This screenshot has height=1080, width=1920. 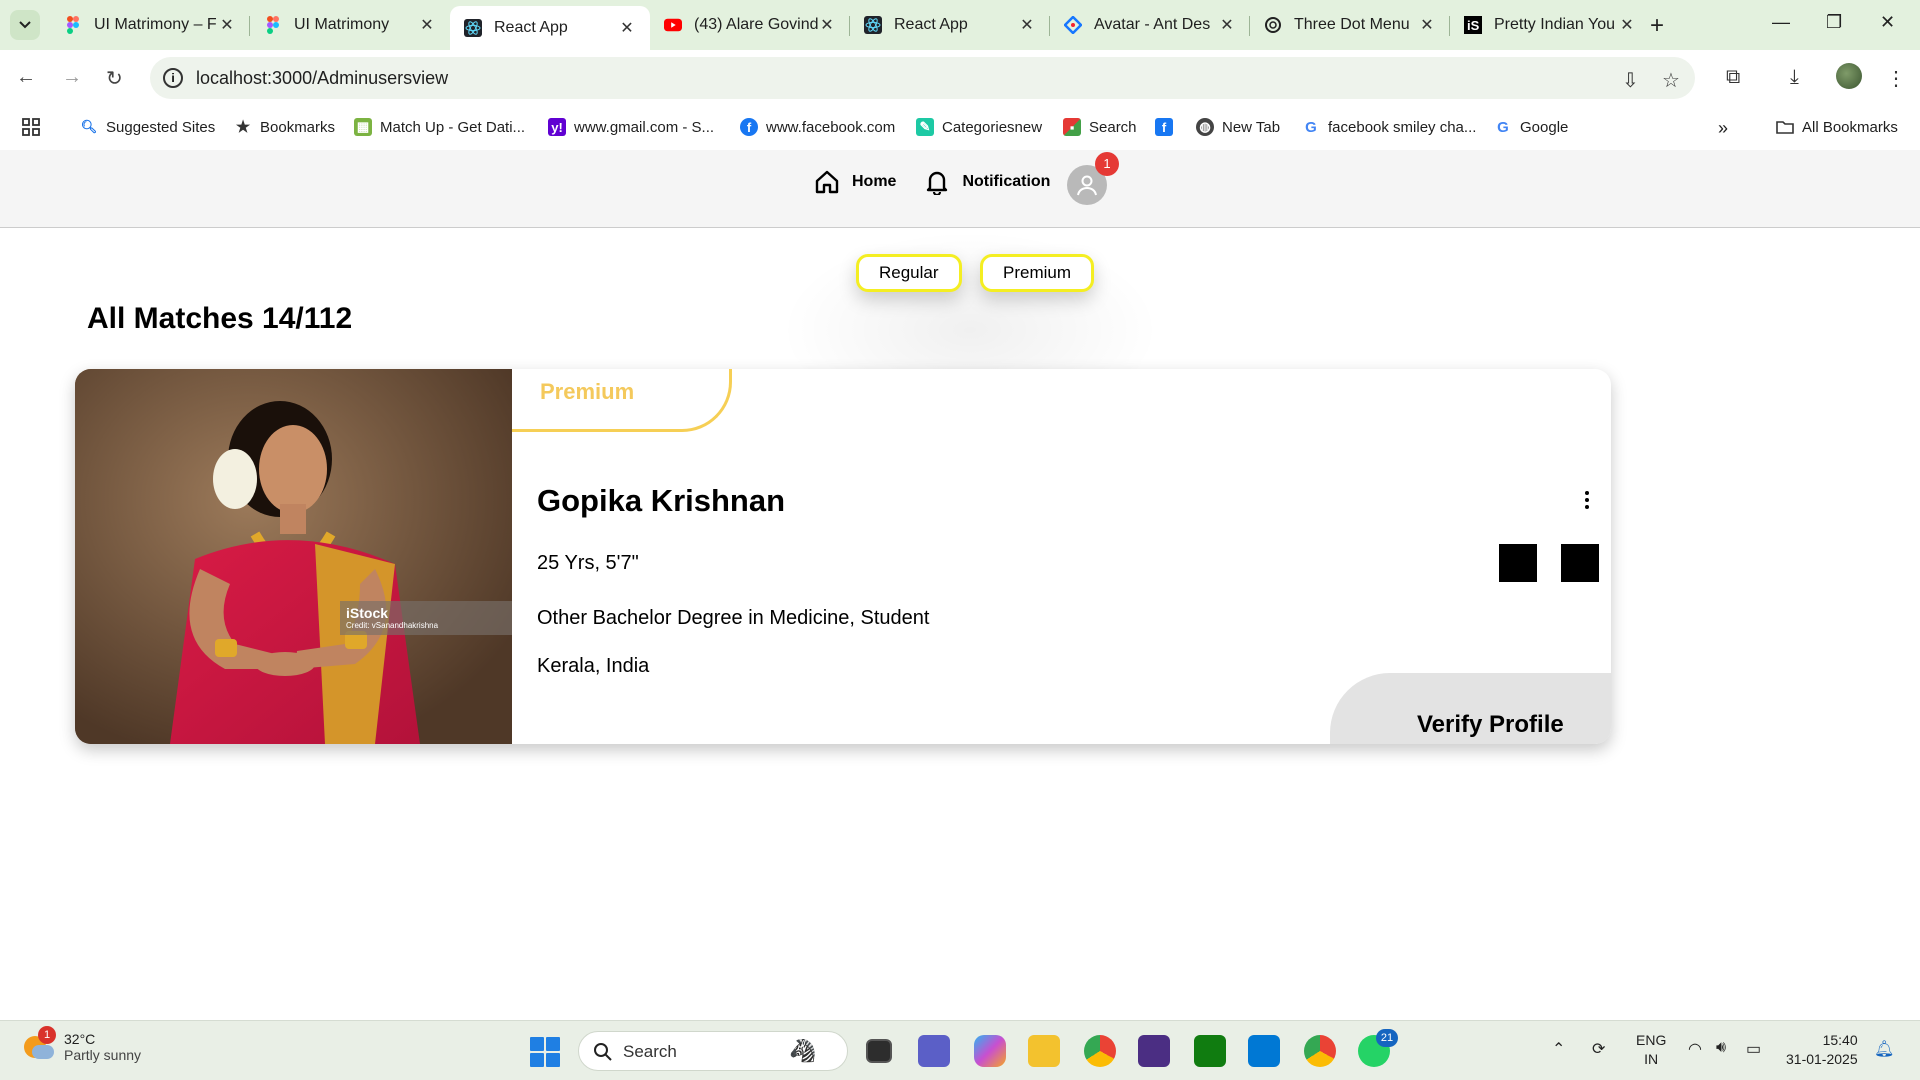 I want to click on download-icon: ⤓, so click(x=1794, y=77).